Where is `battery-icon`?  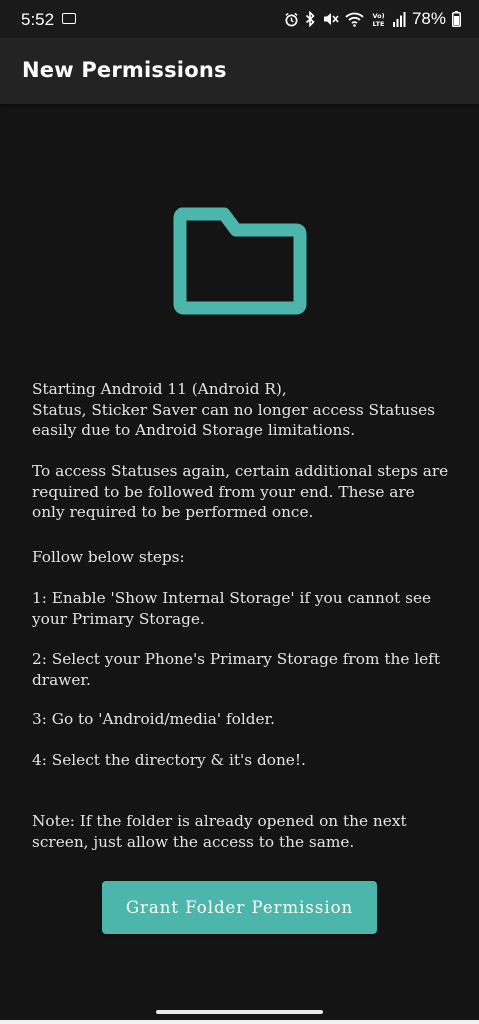 battery-icon is located at coordinates (456, 19).